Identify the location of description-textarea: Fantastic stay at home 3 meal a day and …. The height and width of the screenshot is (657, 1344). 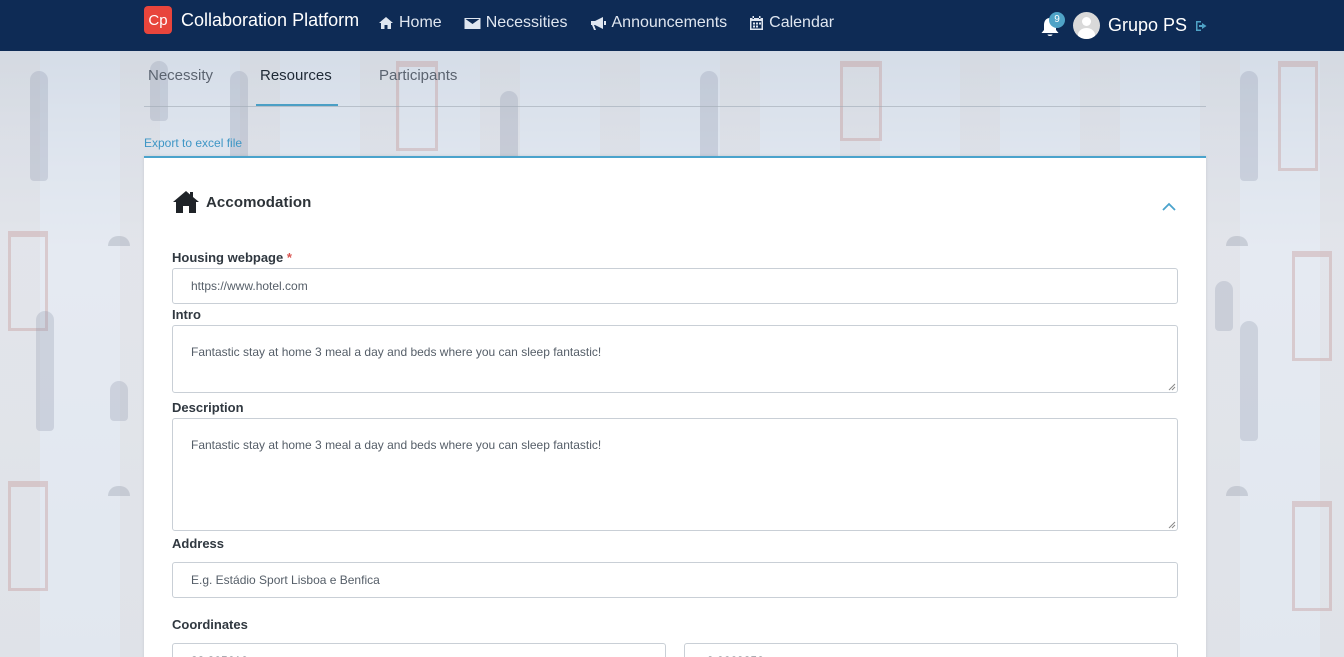
(675, 474).